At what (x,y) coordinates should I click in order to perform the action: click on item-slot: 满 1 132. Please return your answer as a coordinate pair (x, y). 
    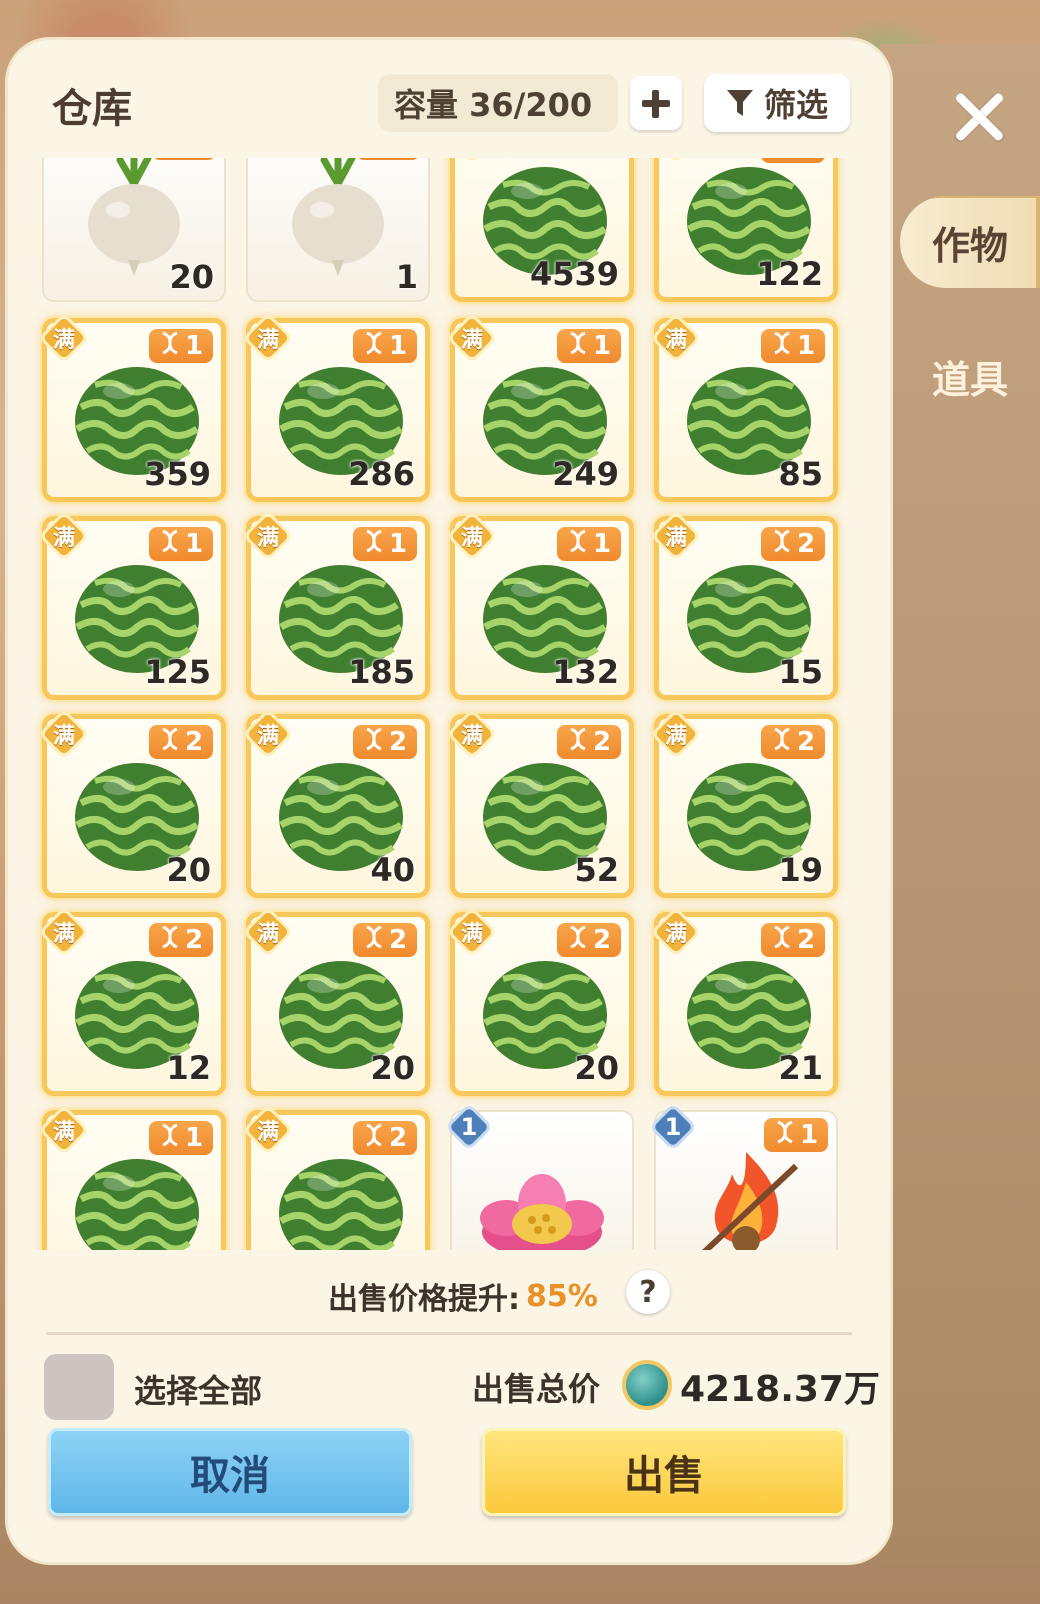
    Looking at the image, I should click on (542, 608).